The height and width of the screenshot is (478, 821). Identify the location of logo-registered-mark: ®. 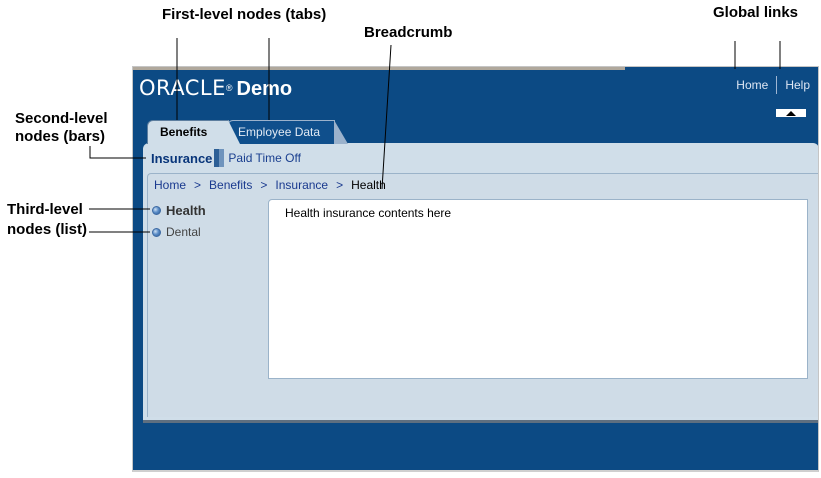
(229, 88).